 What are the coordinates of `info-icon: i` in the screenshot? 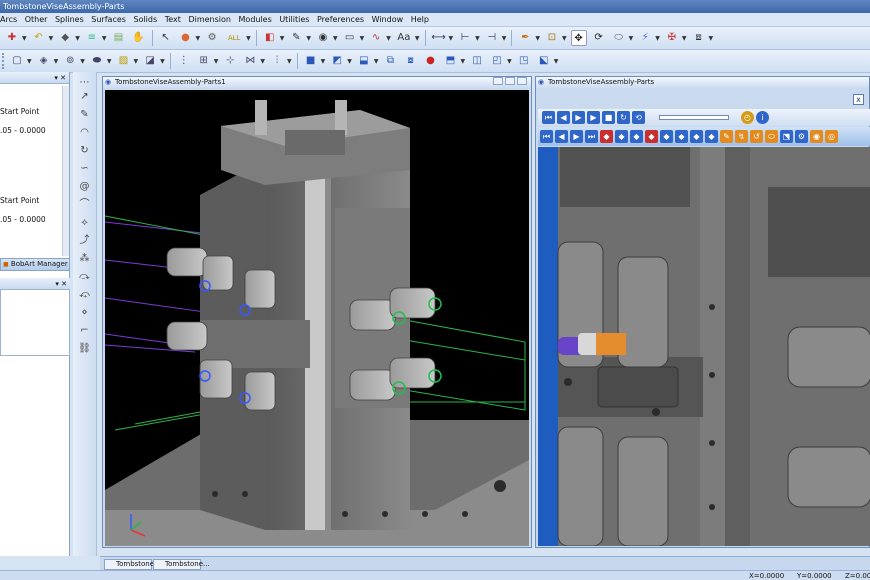 It's located at (762, 117).